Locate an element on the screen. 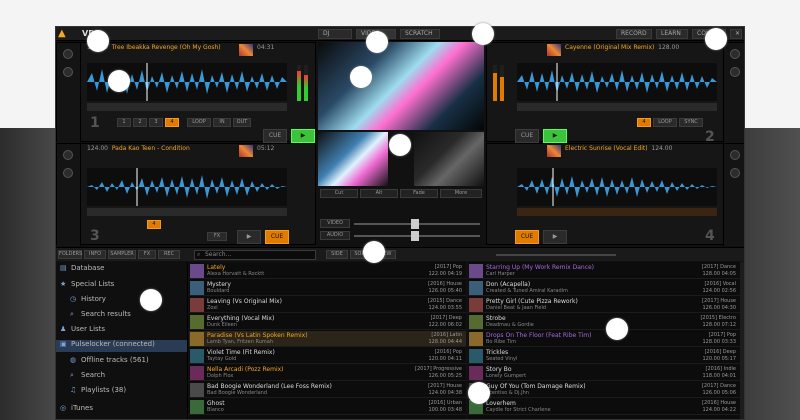 The height and width of the screenshot is (420, 800). deck-2-sync-button: SYNC is located at coordinates (691, 122).